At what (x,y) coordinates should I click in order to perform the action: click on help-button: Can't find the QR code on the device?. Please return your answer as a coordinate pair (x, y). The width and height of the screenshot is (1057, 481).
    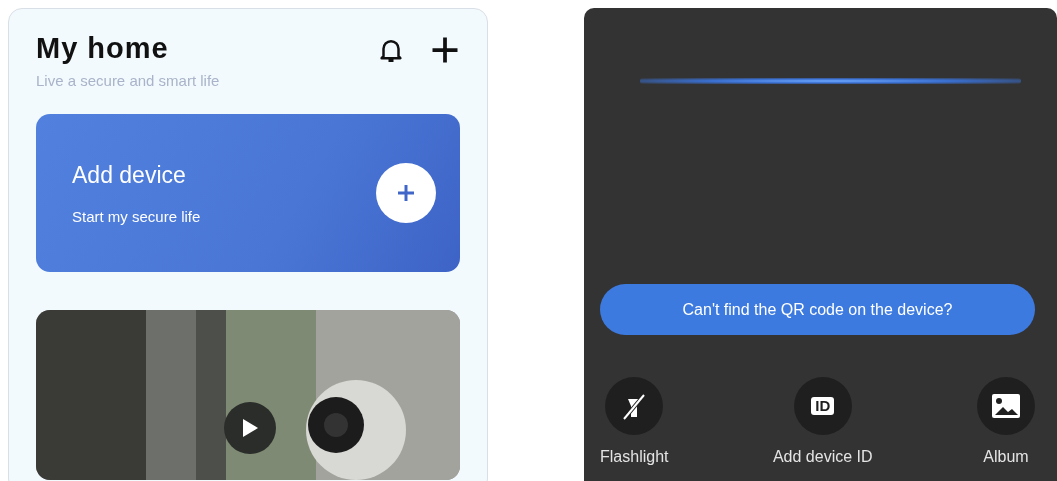
    Looking at the image, I should click on (817, 309).